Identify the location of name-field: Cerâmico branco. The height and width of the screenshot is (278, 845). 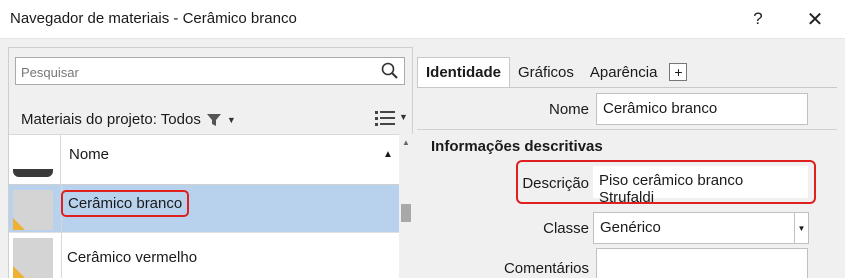
(702, 109).